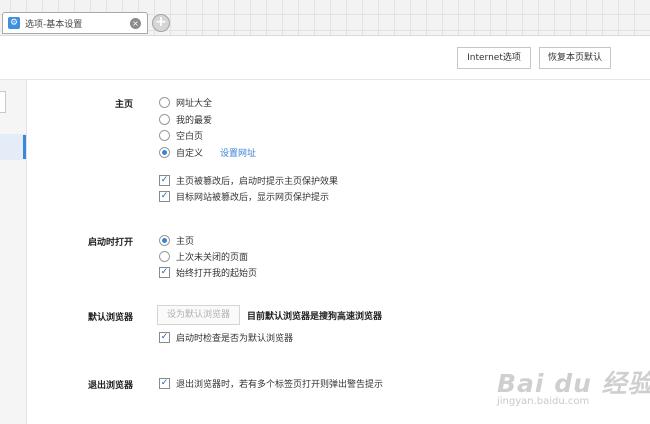 The width and height of the screenshot is (650, 424). Describe the element at coordinates (123, 105) in the screenshot. I see `homepage-label: 主页` at that location.